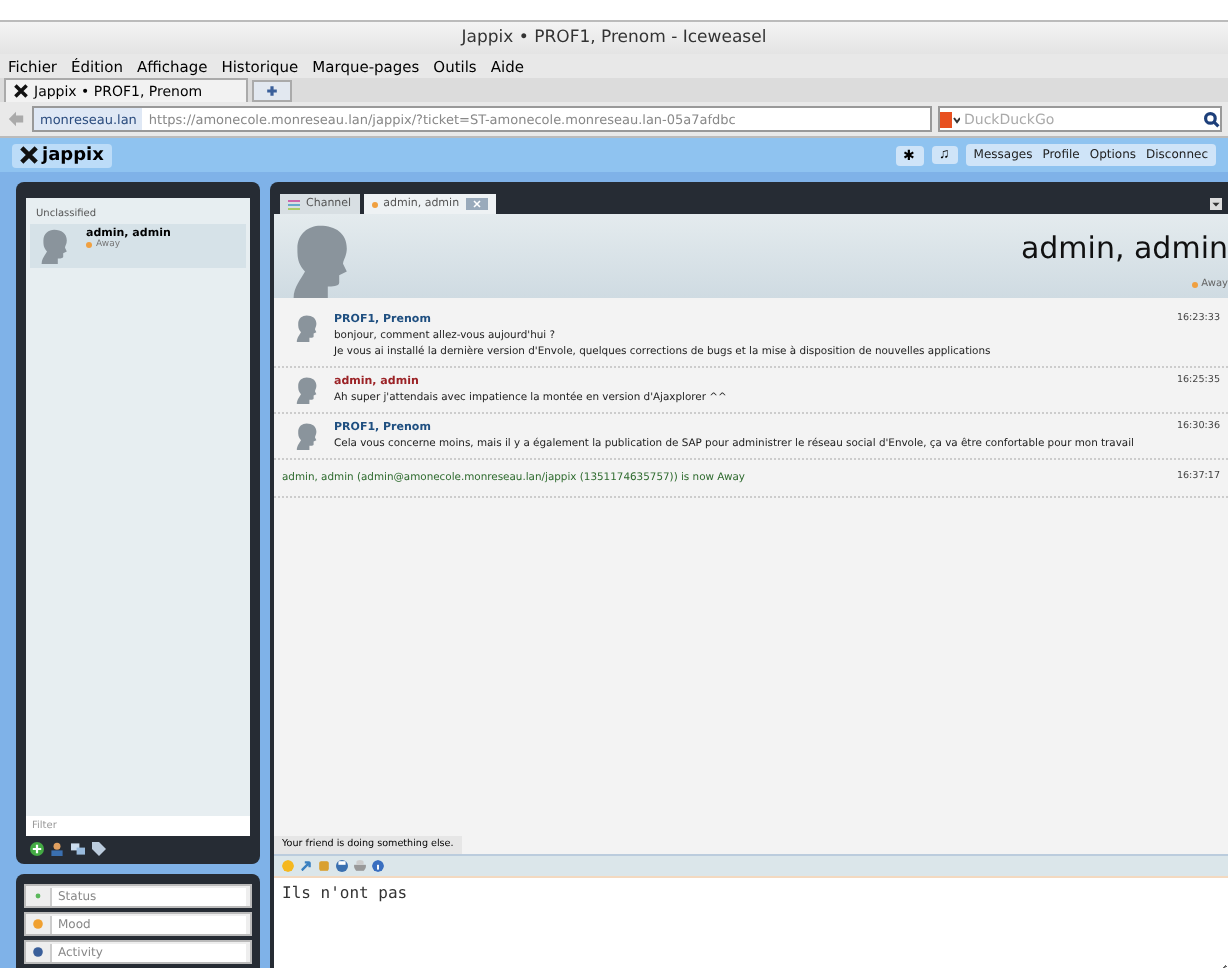  What do you see at coordinates (294, 204) in the screenshot?
I see `channel-icon` at bounding box center [294, 204].